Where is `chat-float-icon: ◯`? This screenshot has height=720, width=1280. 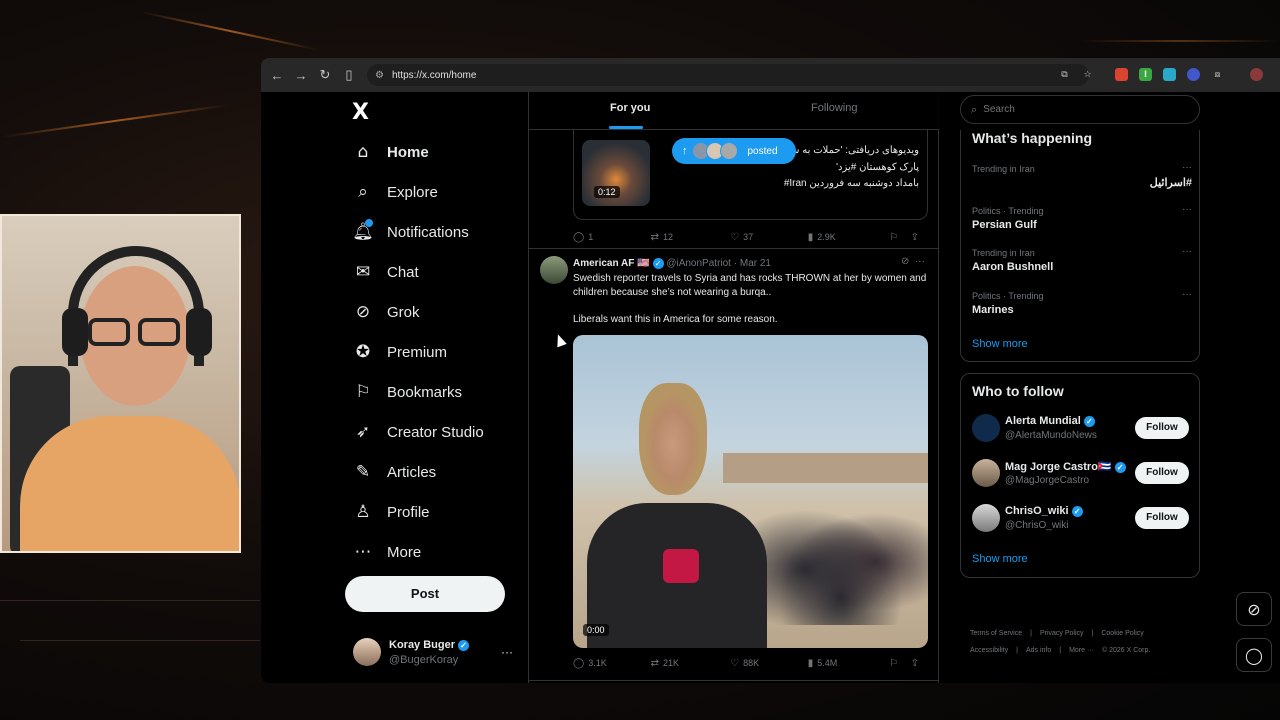
chat-float-icon: ◯ is located at coordinates (1254, 655).